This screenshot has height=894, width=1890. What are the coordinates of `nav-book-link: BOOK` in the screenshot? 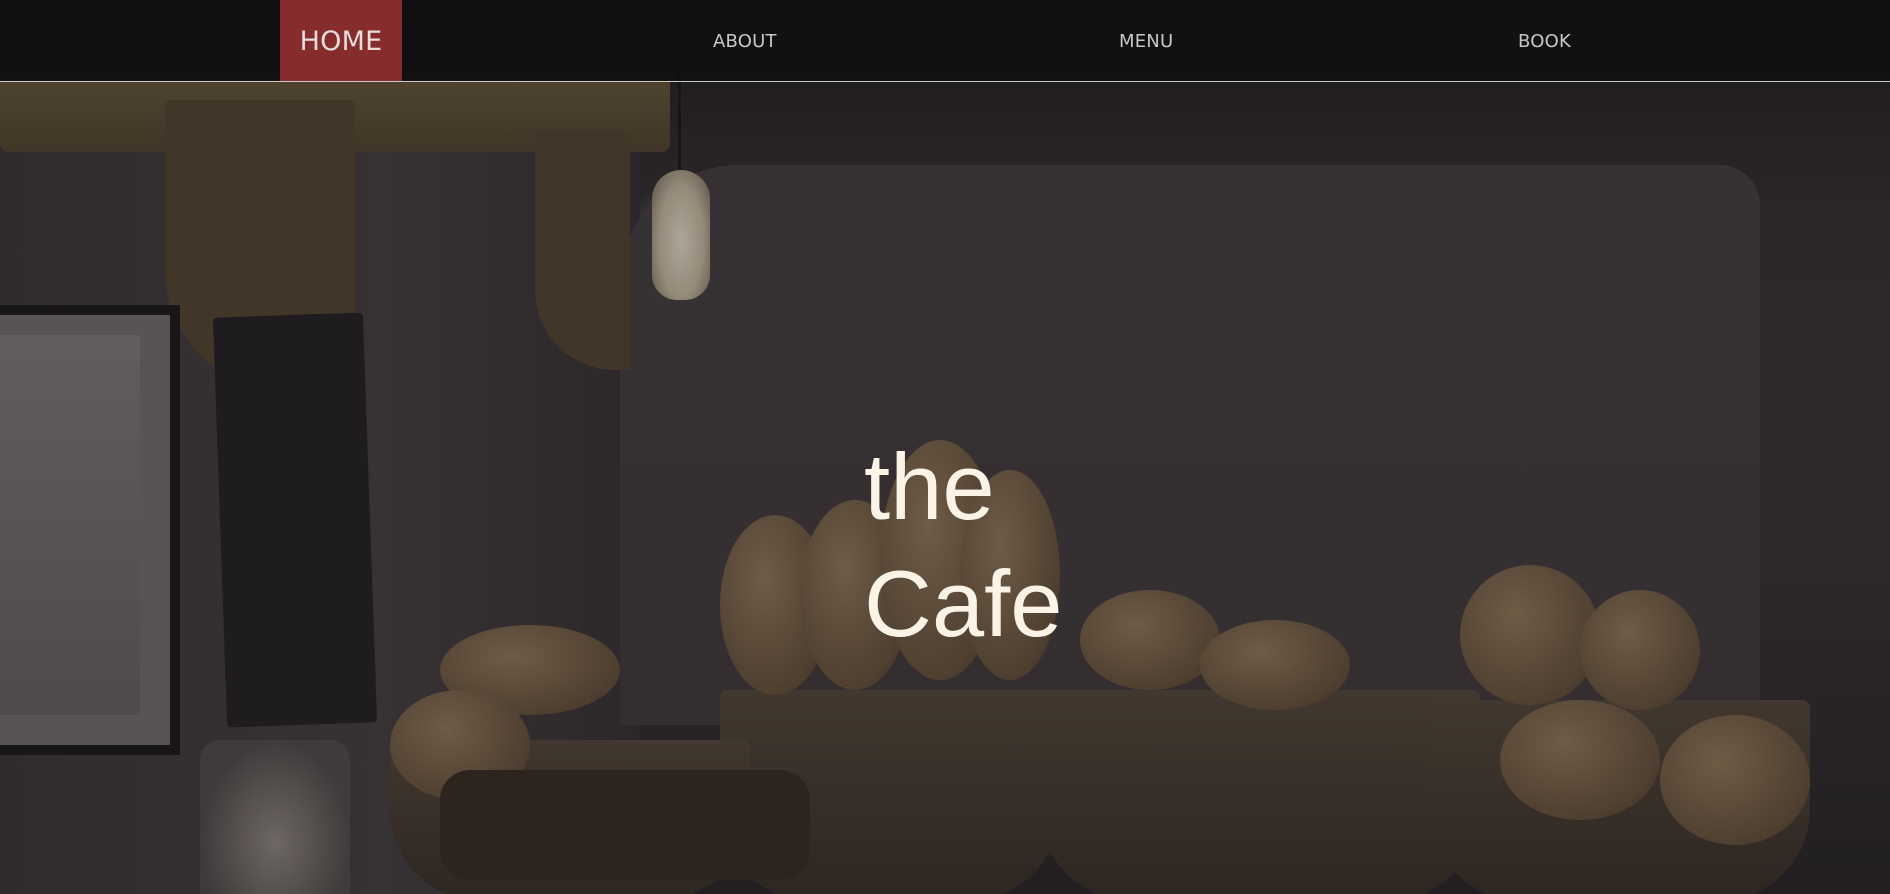 It's located at (1544, 40).